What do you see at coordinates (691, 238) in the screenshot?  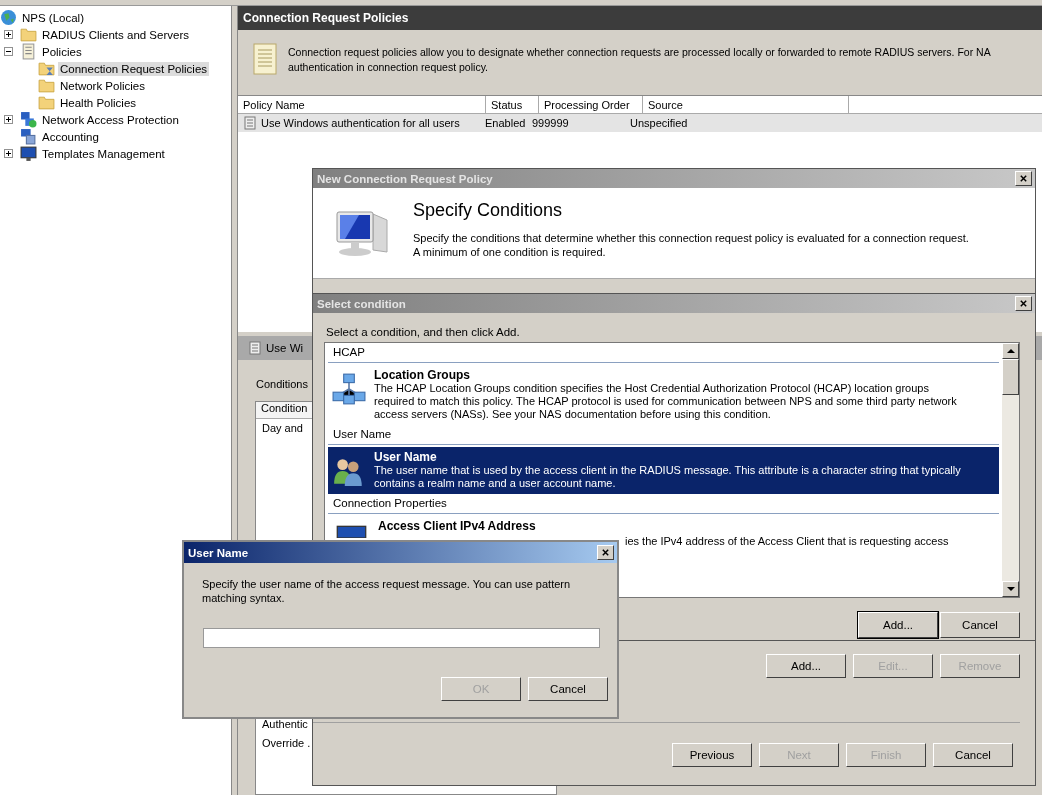 I see `wizard-description: Specify the conditions that determine whether this connection request policy is evaluated for a connection request.` at bounding box center [691, 238].